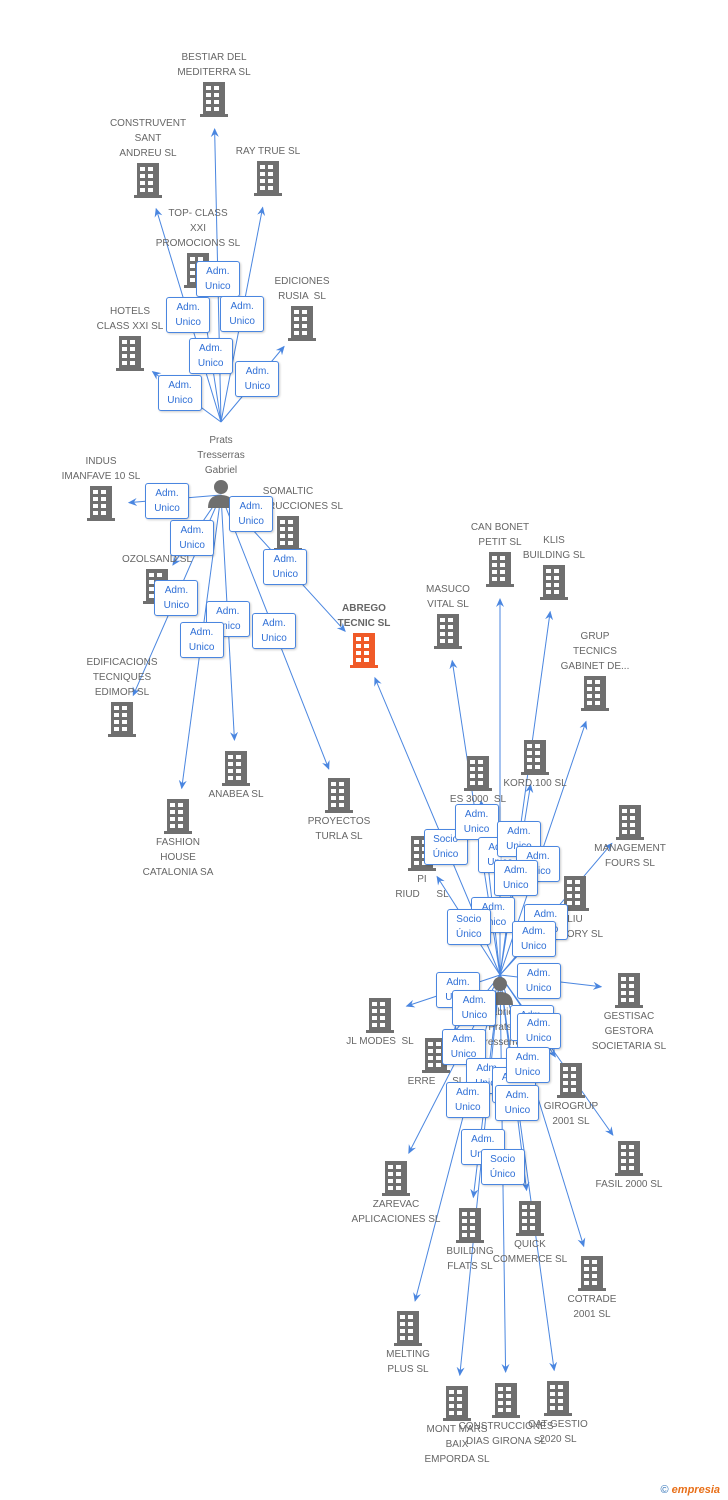 This screenshot has width=728, height=1500. Describe the element at coordinates (554, 548) in the screenshot. I see `node-label: KLIS BUILDING SL` at that location.